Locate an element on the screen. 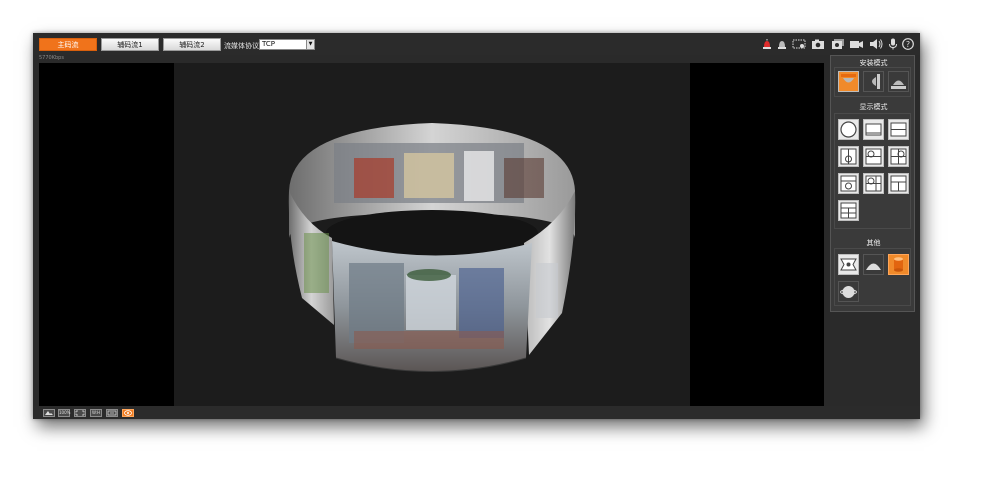 This screenshot has width=985, height=484. ground-mount-icon is located at coordinates (898, 81).